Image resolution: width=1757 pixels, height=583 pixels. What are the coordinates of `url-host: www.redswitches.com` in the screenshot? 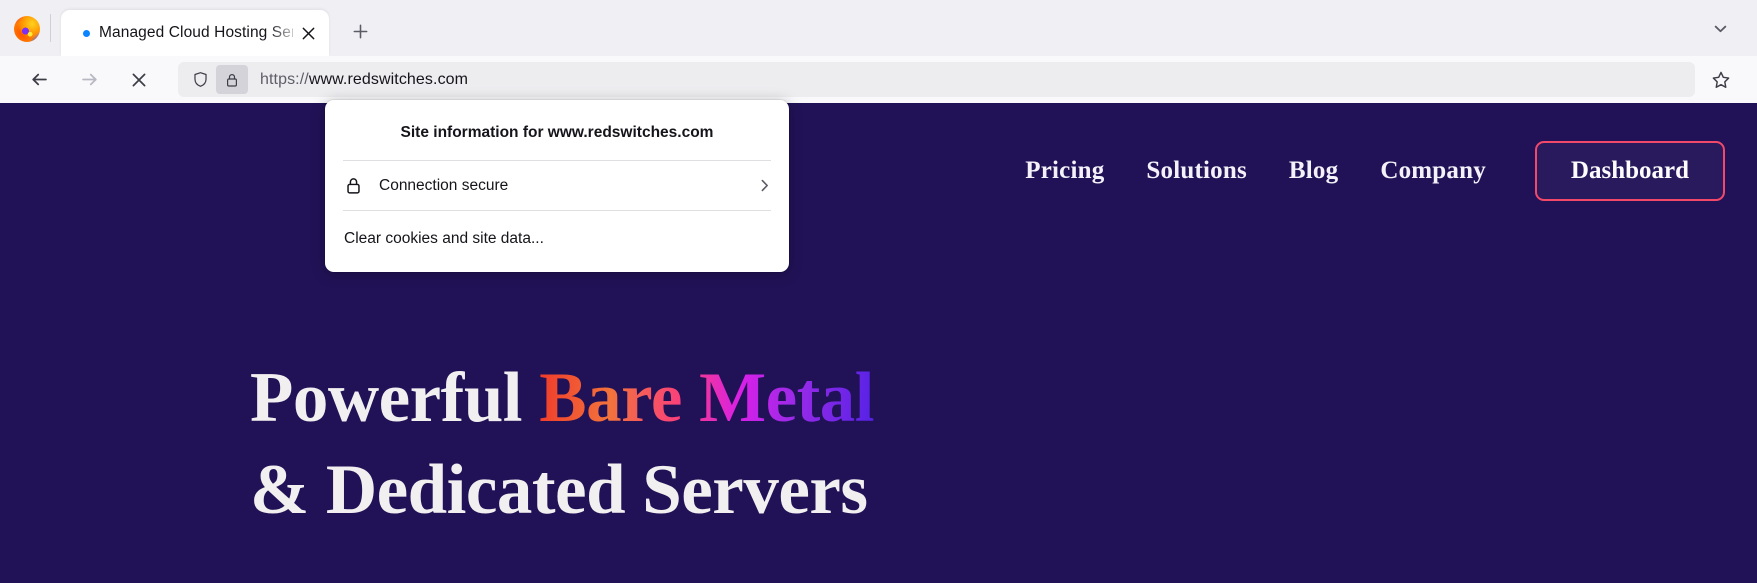 It's located at (388, 79).